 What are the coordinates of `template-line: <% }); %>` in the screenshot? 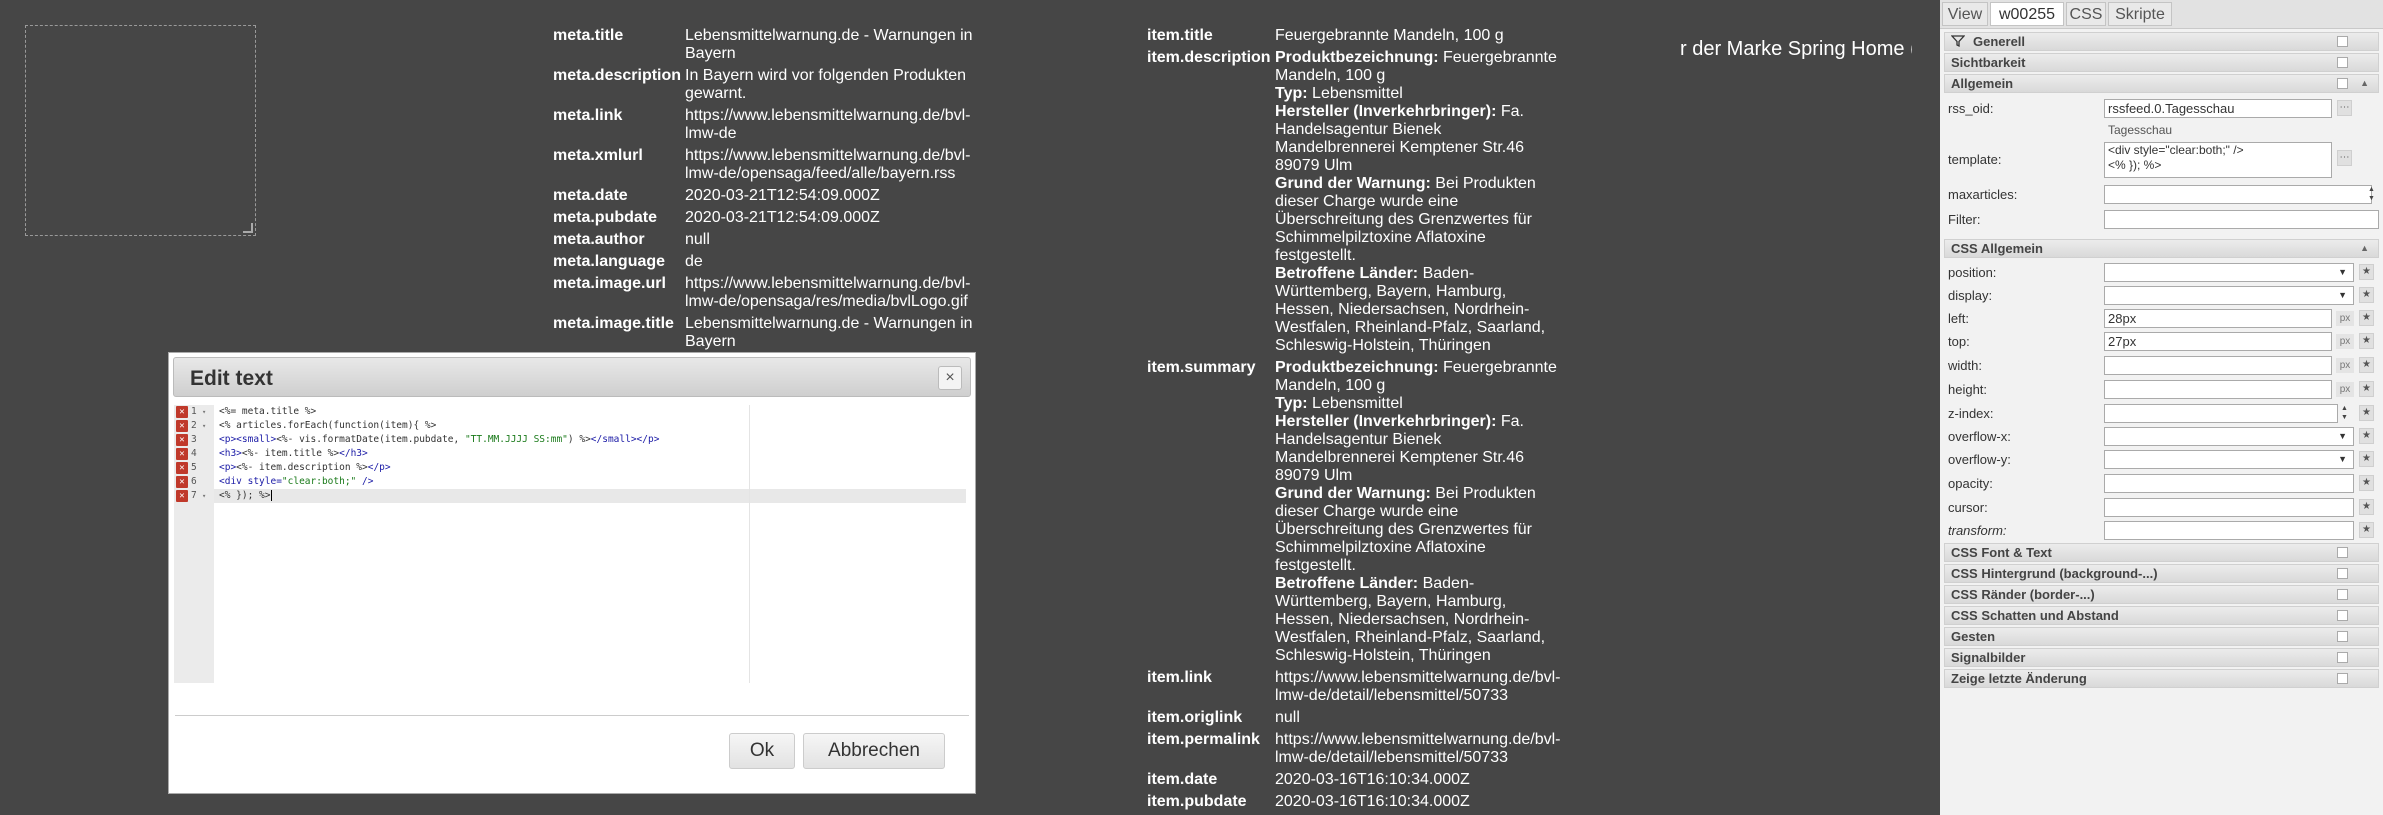 It's located at (2135, 165).